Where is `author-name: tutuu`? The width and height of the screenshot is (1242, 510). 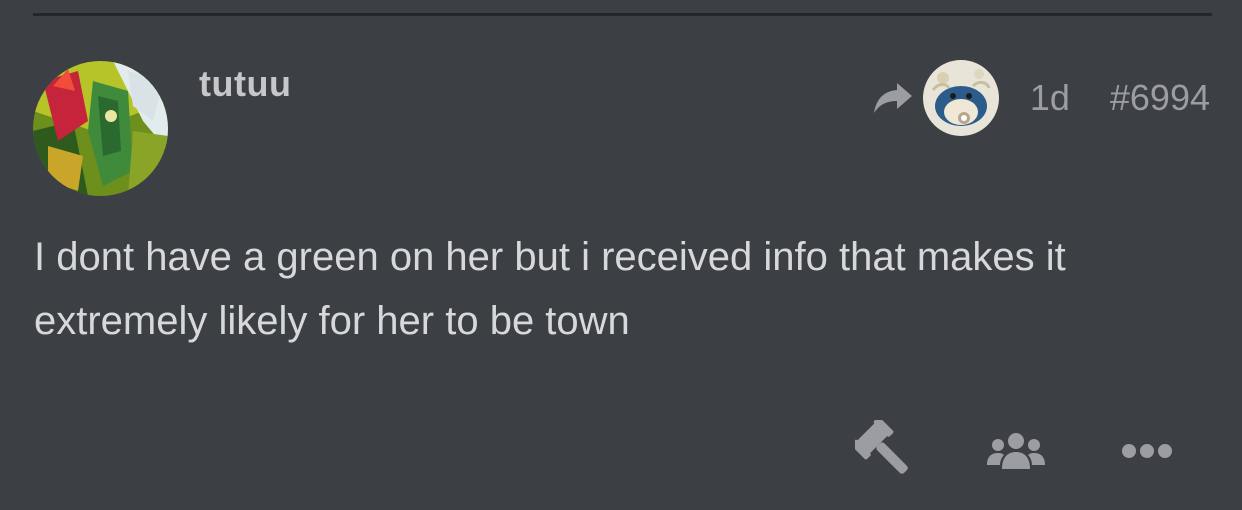
author-name: tutuu is located at coordinates (245, 84).